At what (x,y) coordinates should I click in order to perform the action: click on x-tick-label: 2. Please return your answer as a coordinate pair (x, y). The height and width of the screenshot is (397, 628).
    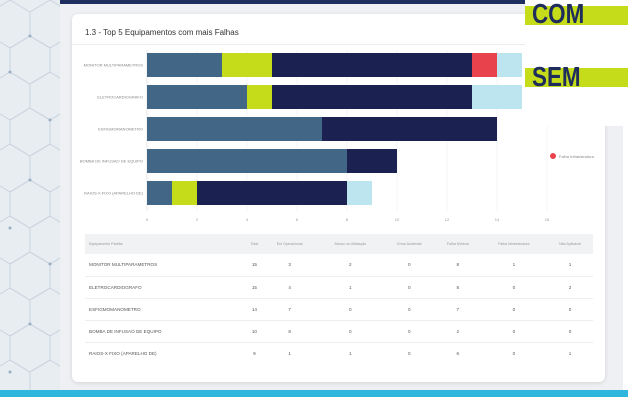
    Looking at the image, I should click on (197, 219).